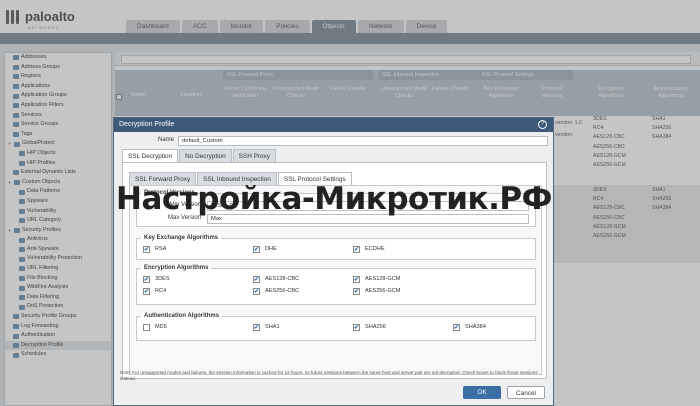 Image resolution: width=700 pixels, height=406 pixels. Describe the element at coordinates (282, 279) in the screenshot. I see `aes128-cbc-label: AES128-CBC` at that location.